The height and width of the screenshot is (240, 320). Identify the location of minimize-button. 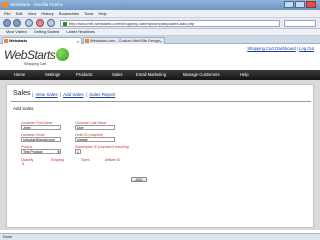
(289, 4).